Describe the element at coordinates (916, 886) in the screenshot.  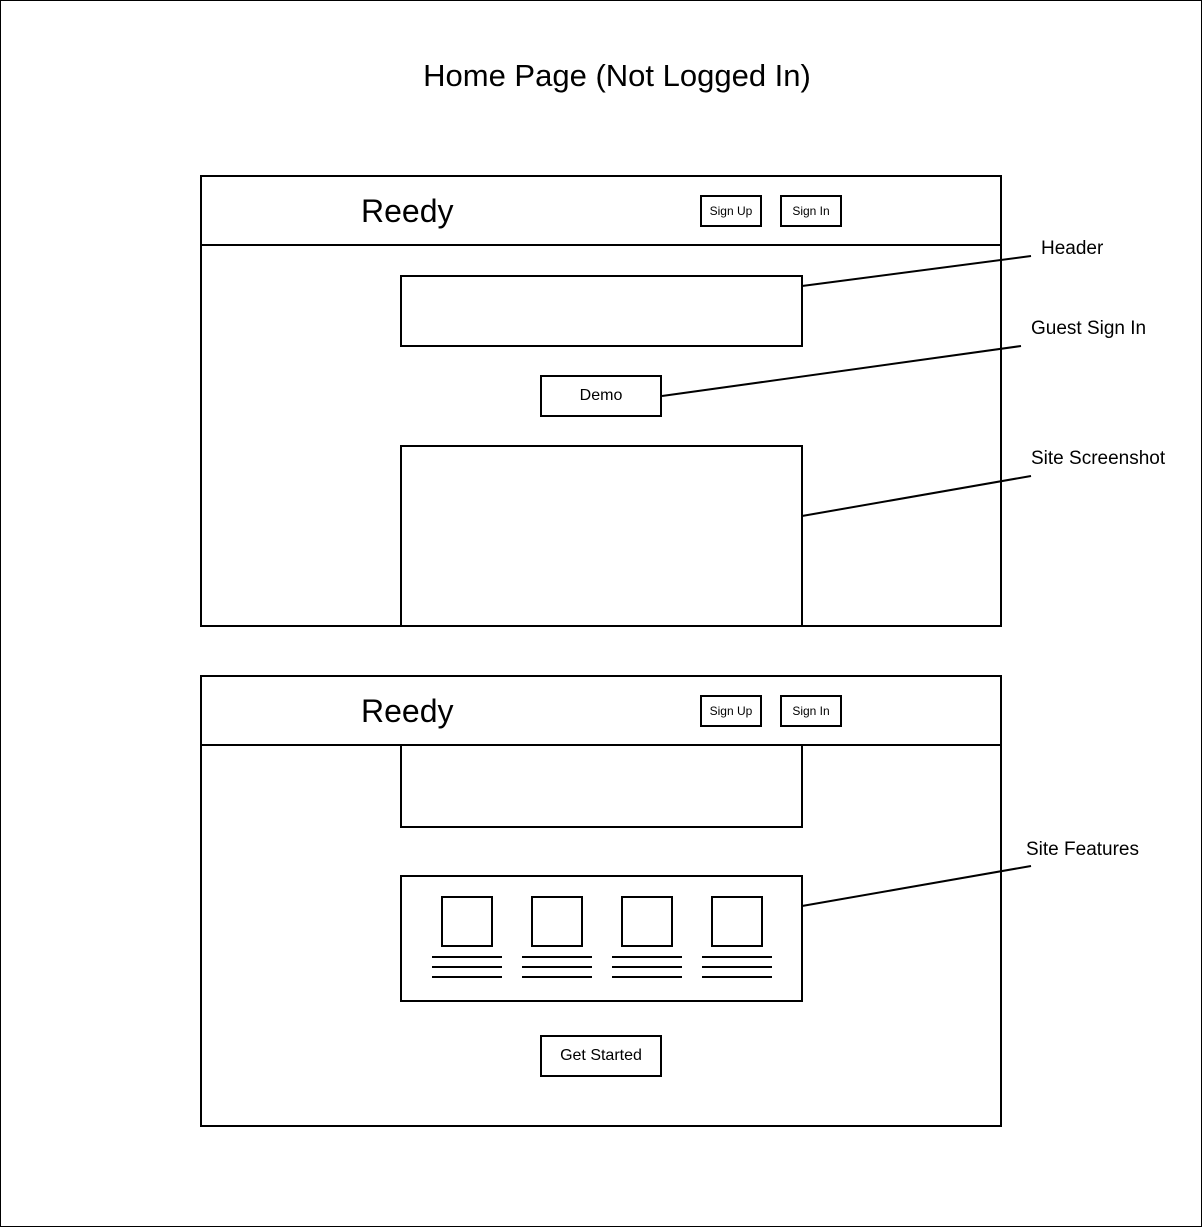
I see `site-features-leader-line` at that location.